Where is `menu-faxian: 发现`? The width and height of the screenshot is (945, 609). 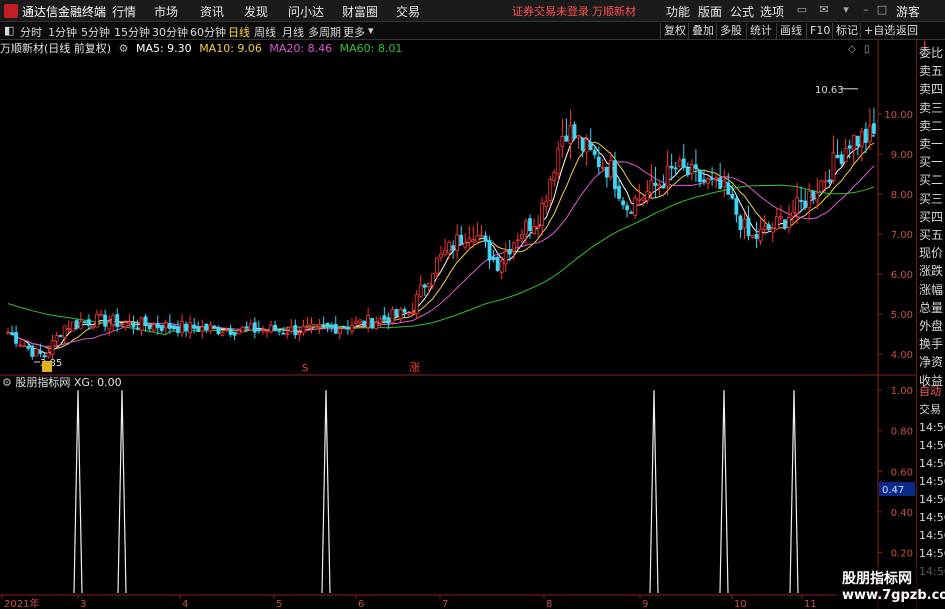
menu-faxian: 发现 is located at coordinates (256, 11).